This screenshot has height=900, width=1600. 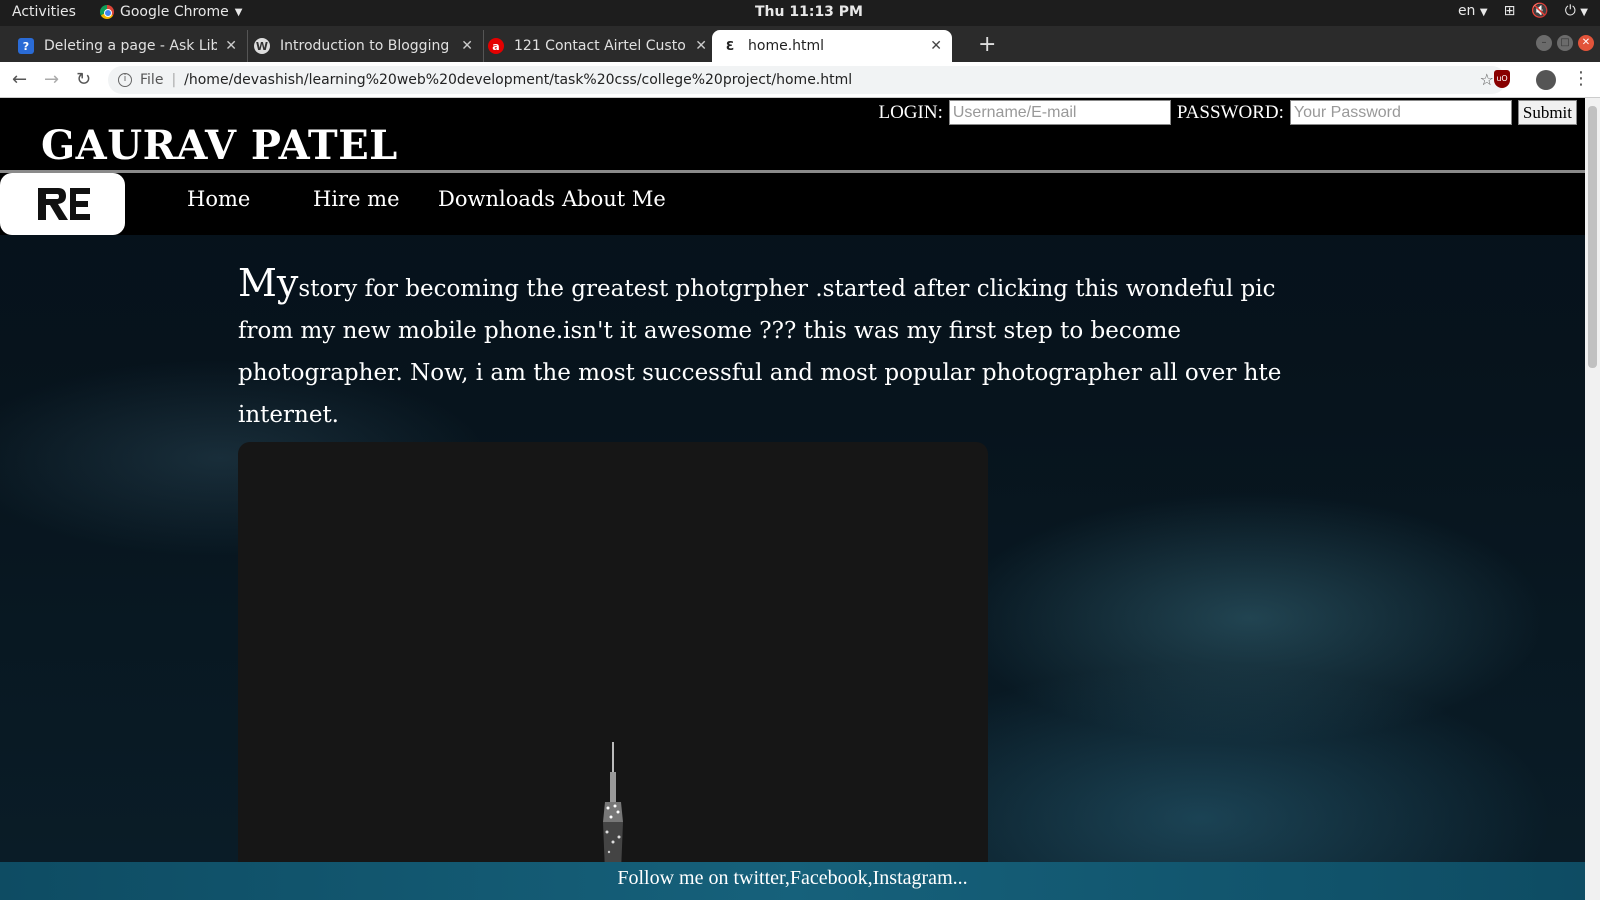 I want to click on nav-about-me: About Me, so click(x=614, y=199).